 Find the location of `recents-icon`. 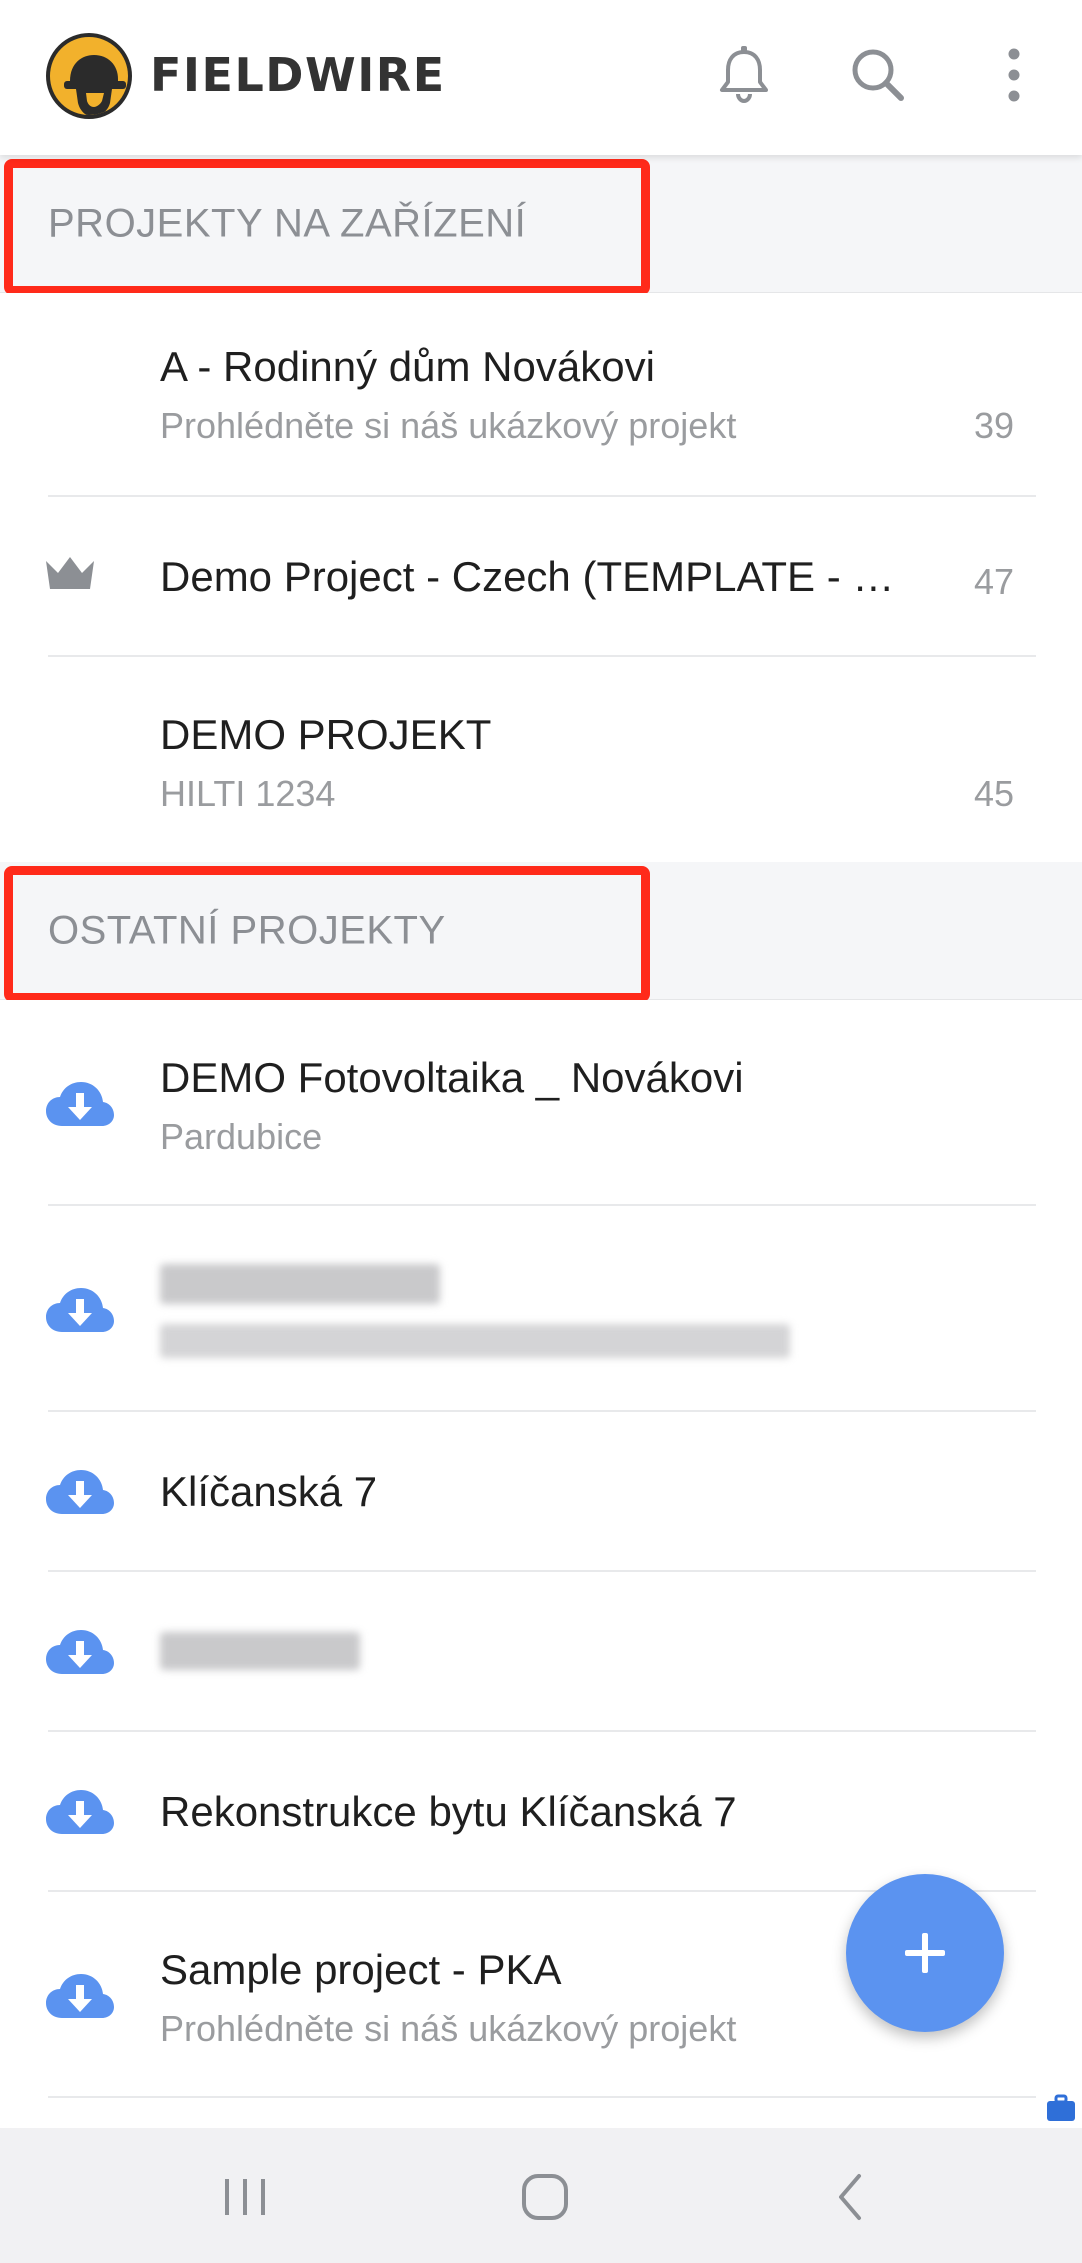

recents-icon is located at coordinates (245, 2197).